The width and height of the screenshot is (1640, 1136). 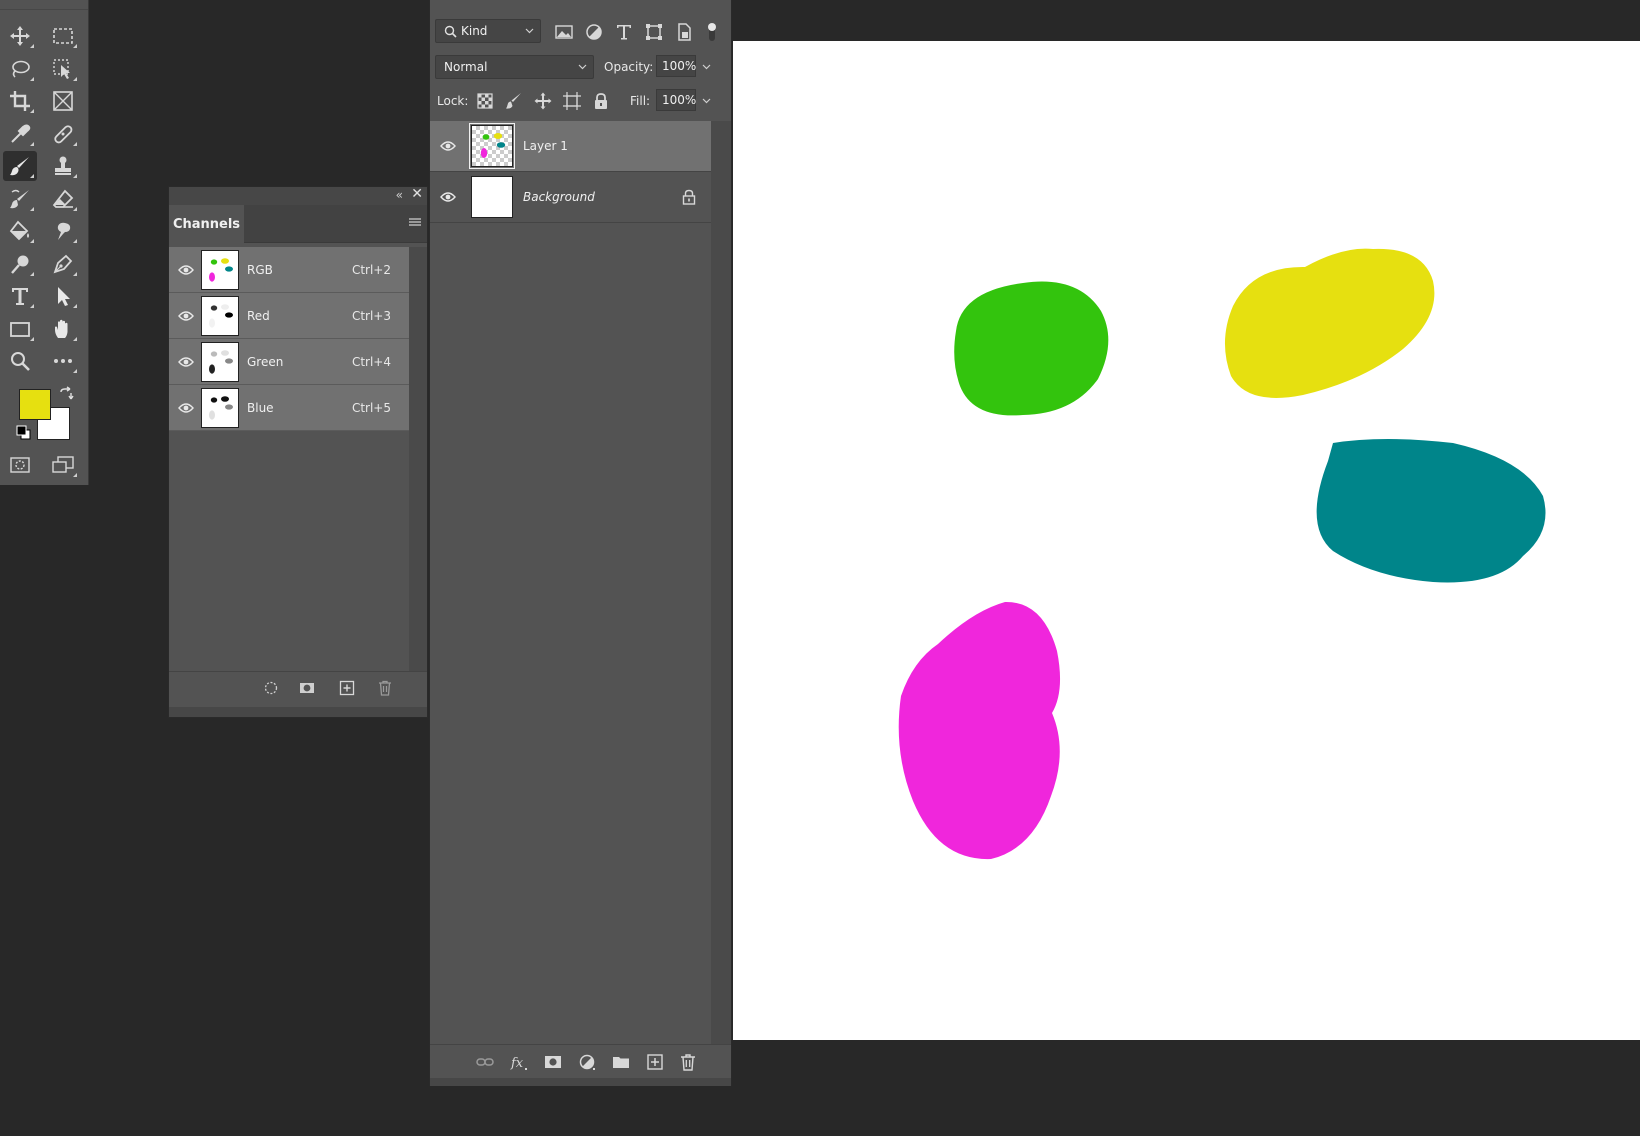 I want to click on swap-colors-icon, so click(x=66, y=394).